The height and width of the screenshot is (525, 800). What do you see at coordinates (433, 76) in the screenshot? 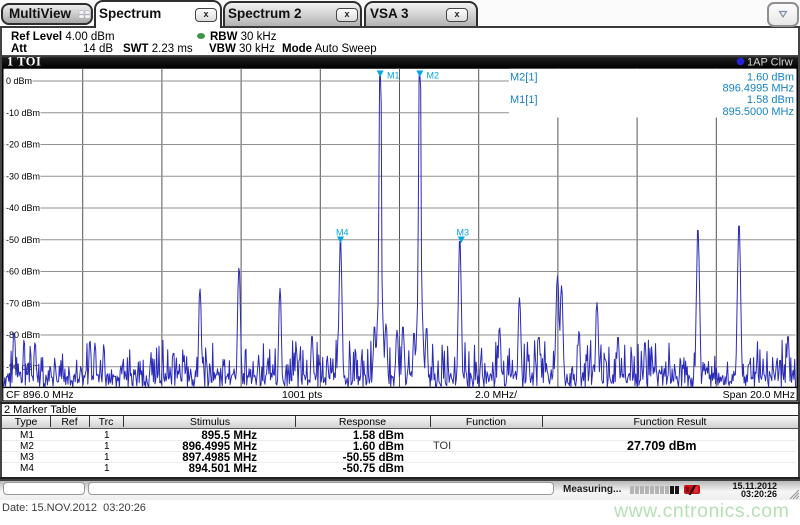
I see `svg-text: M2` at bounding box center [433, 76].